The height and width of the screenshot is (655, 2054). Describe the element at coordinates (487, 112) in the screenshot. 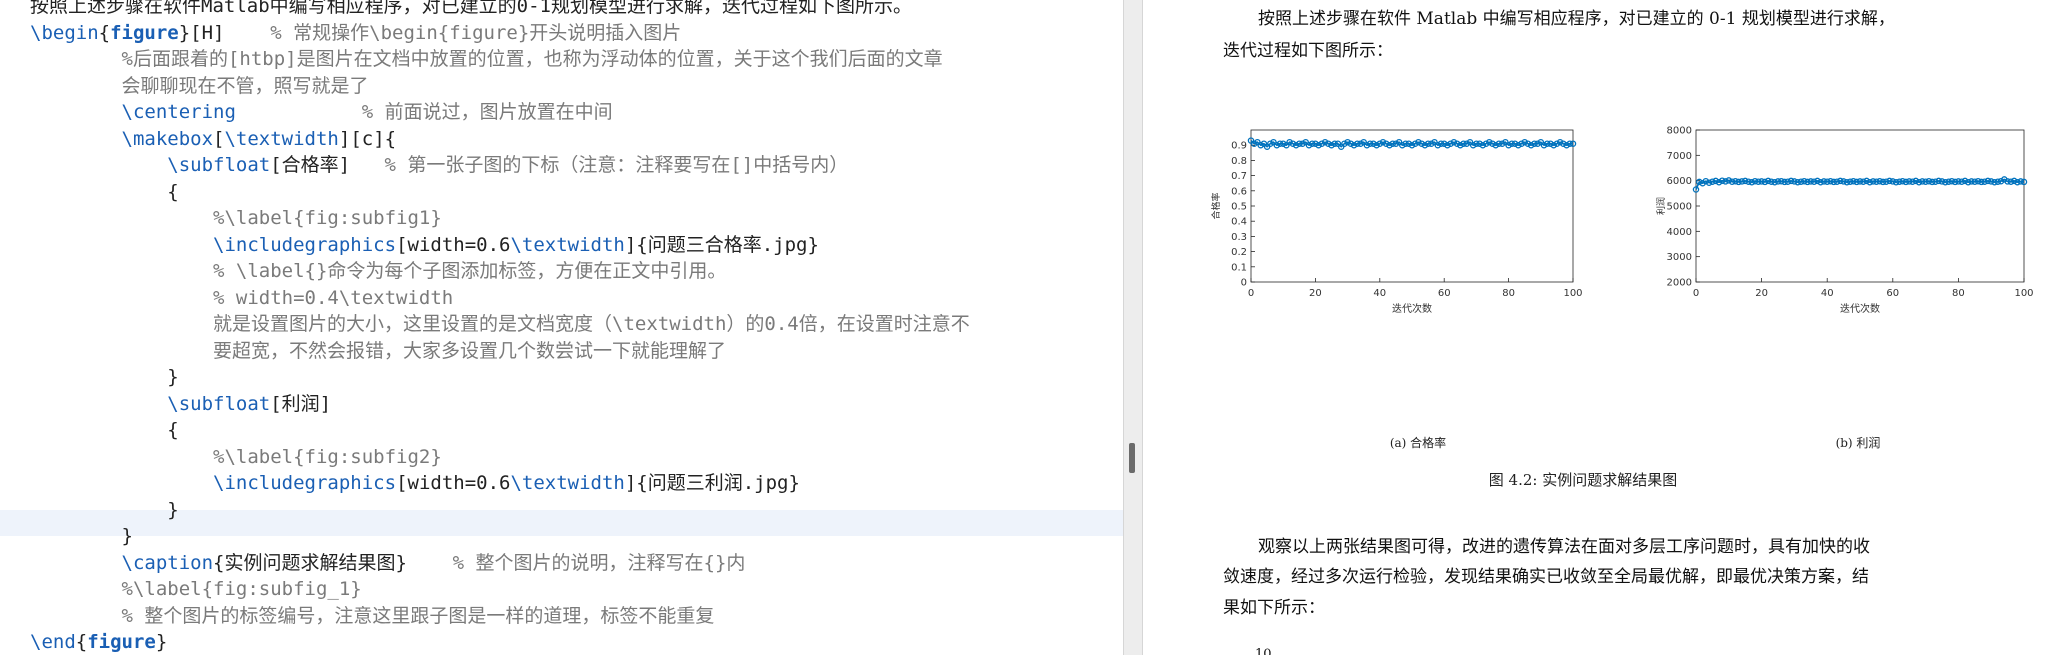

I see `code-comment: % 前面说过，图片放置在中间` at that location.